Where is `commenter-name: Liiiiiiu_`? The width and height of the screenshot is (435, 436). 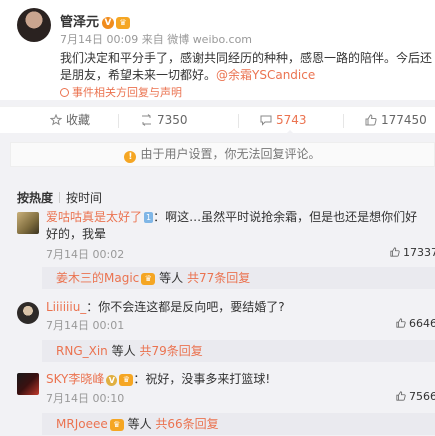
commenter-name: Liiiiiiu_ is located at coordinates (66, 307).